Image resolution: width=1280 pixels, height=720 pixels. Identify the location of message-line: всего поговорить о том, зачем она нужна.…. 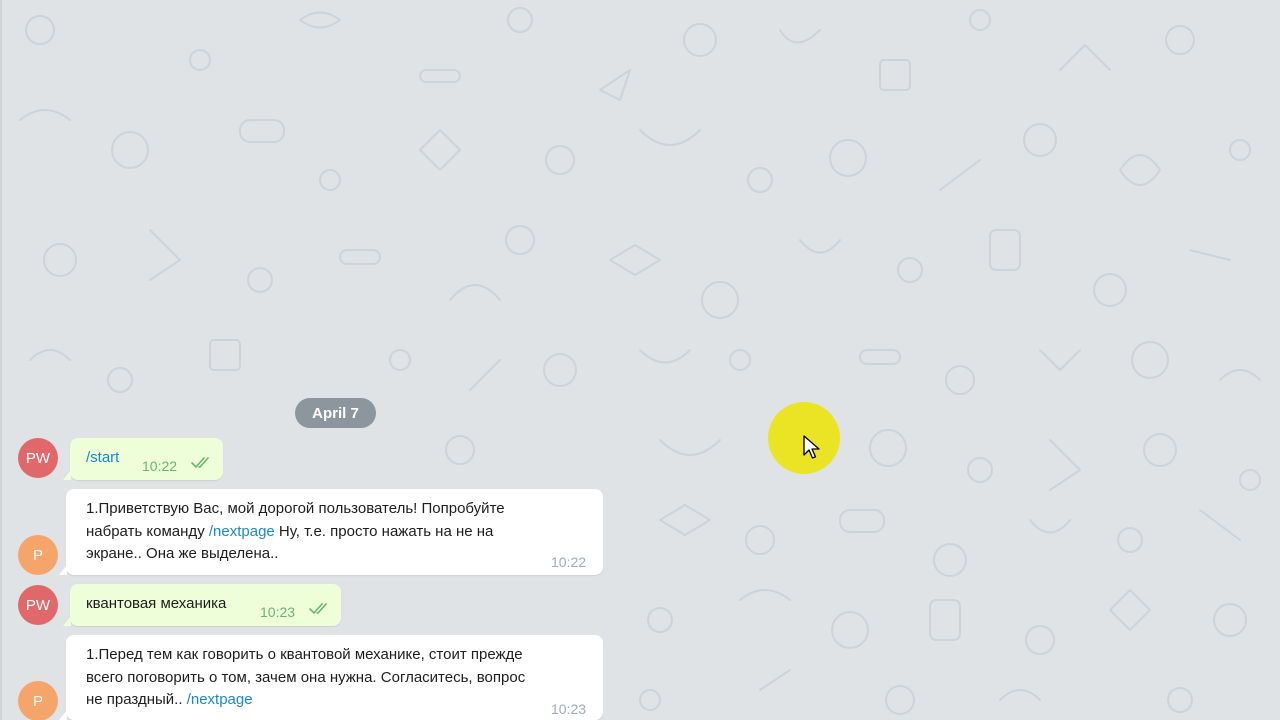
(306, 677).